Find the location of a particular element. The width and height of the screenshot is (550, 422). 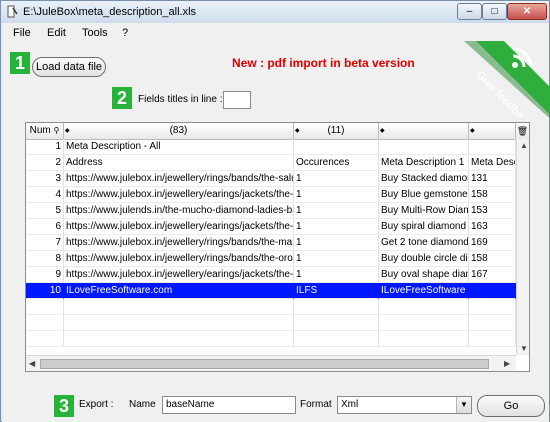

table-cell: Get 2 tone diamond is located at coordinates (424, 243).